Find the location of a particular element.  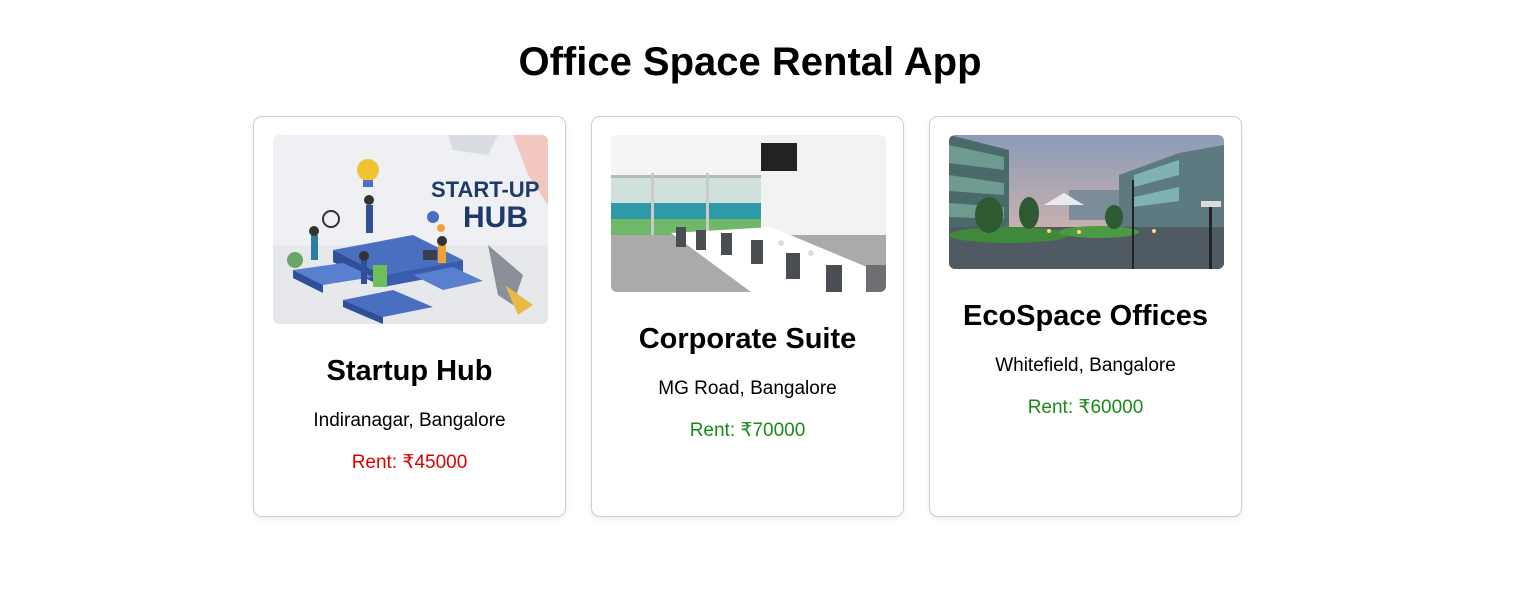

office-image-ecospace-offices is located at coordinates (1086, 202).